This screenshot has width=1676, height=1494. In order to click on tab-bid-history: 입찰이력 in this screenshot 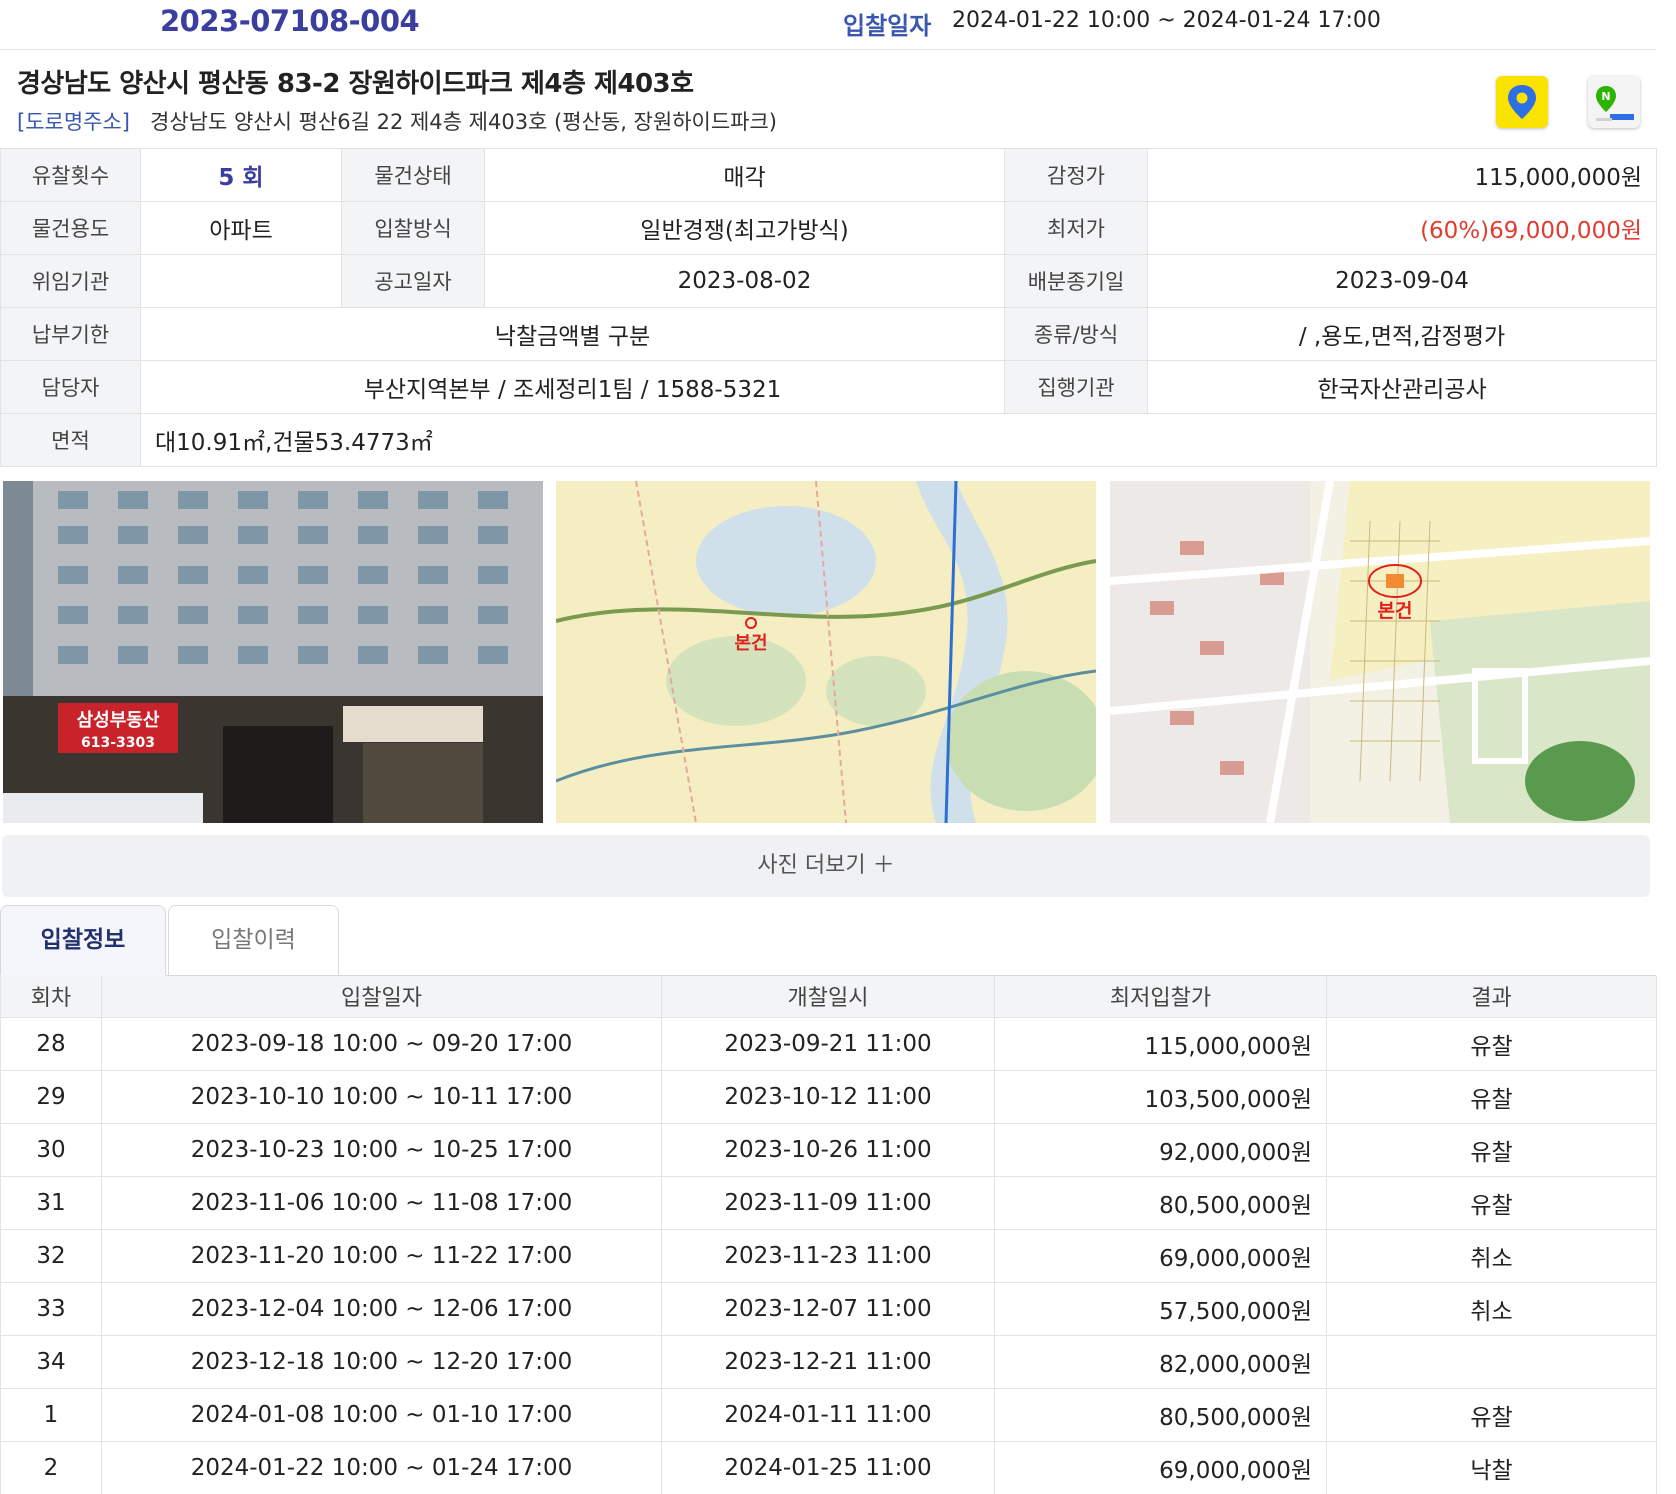, I will do `click(253, 940)`.